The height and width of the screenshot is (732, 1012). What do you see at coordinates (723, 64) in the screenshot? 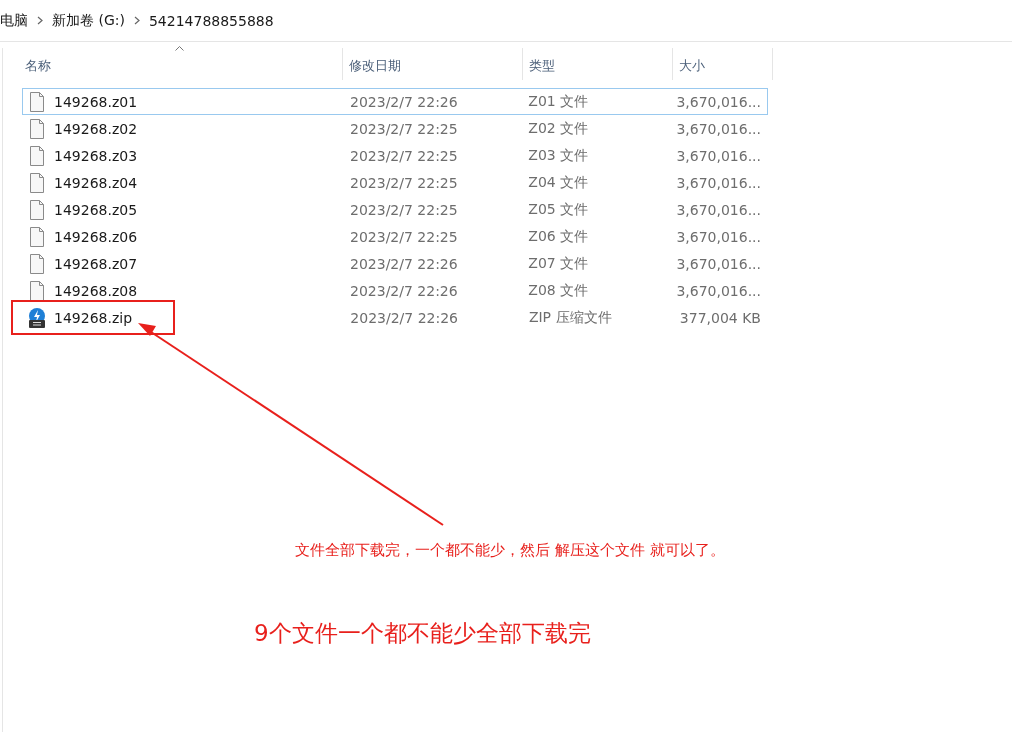
I see `column-header: 大小` at bounding box center [723, 64].